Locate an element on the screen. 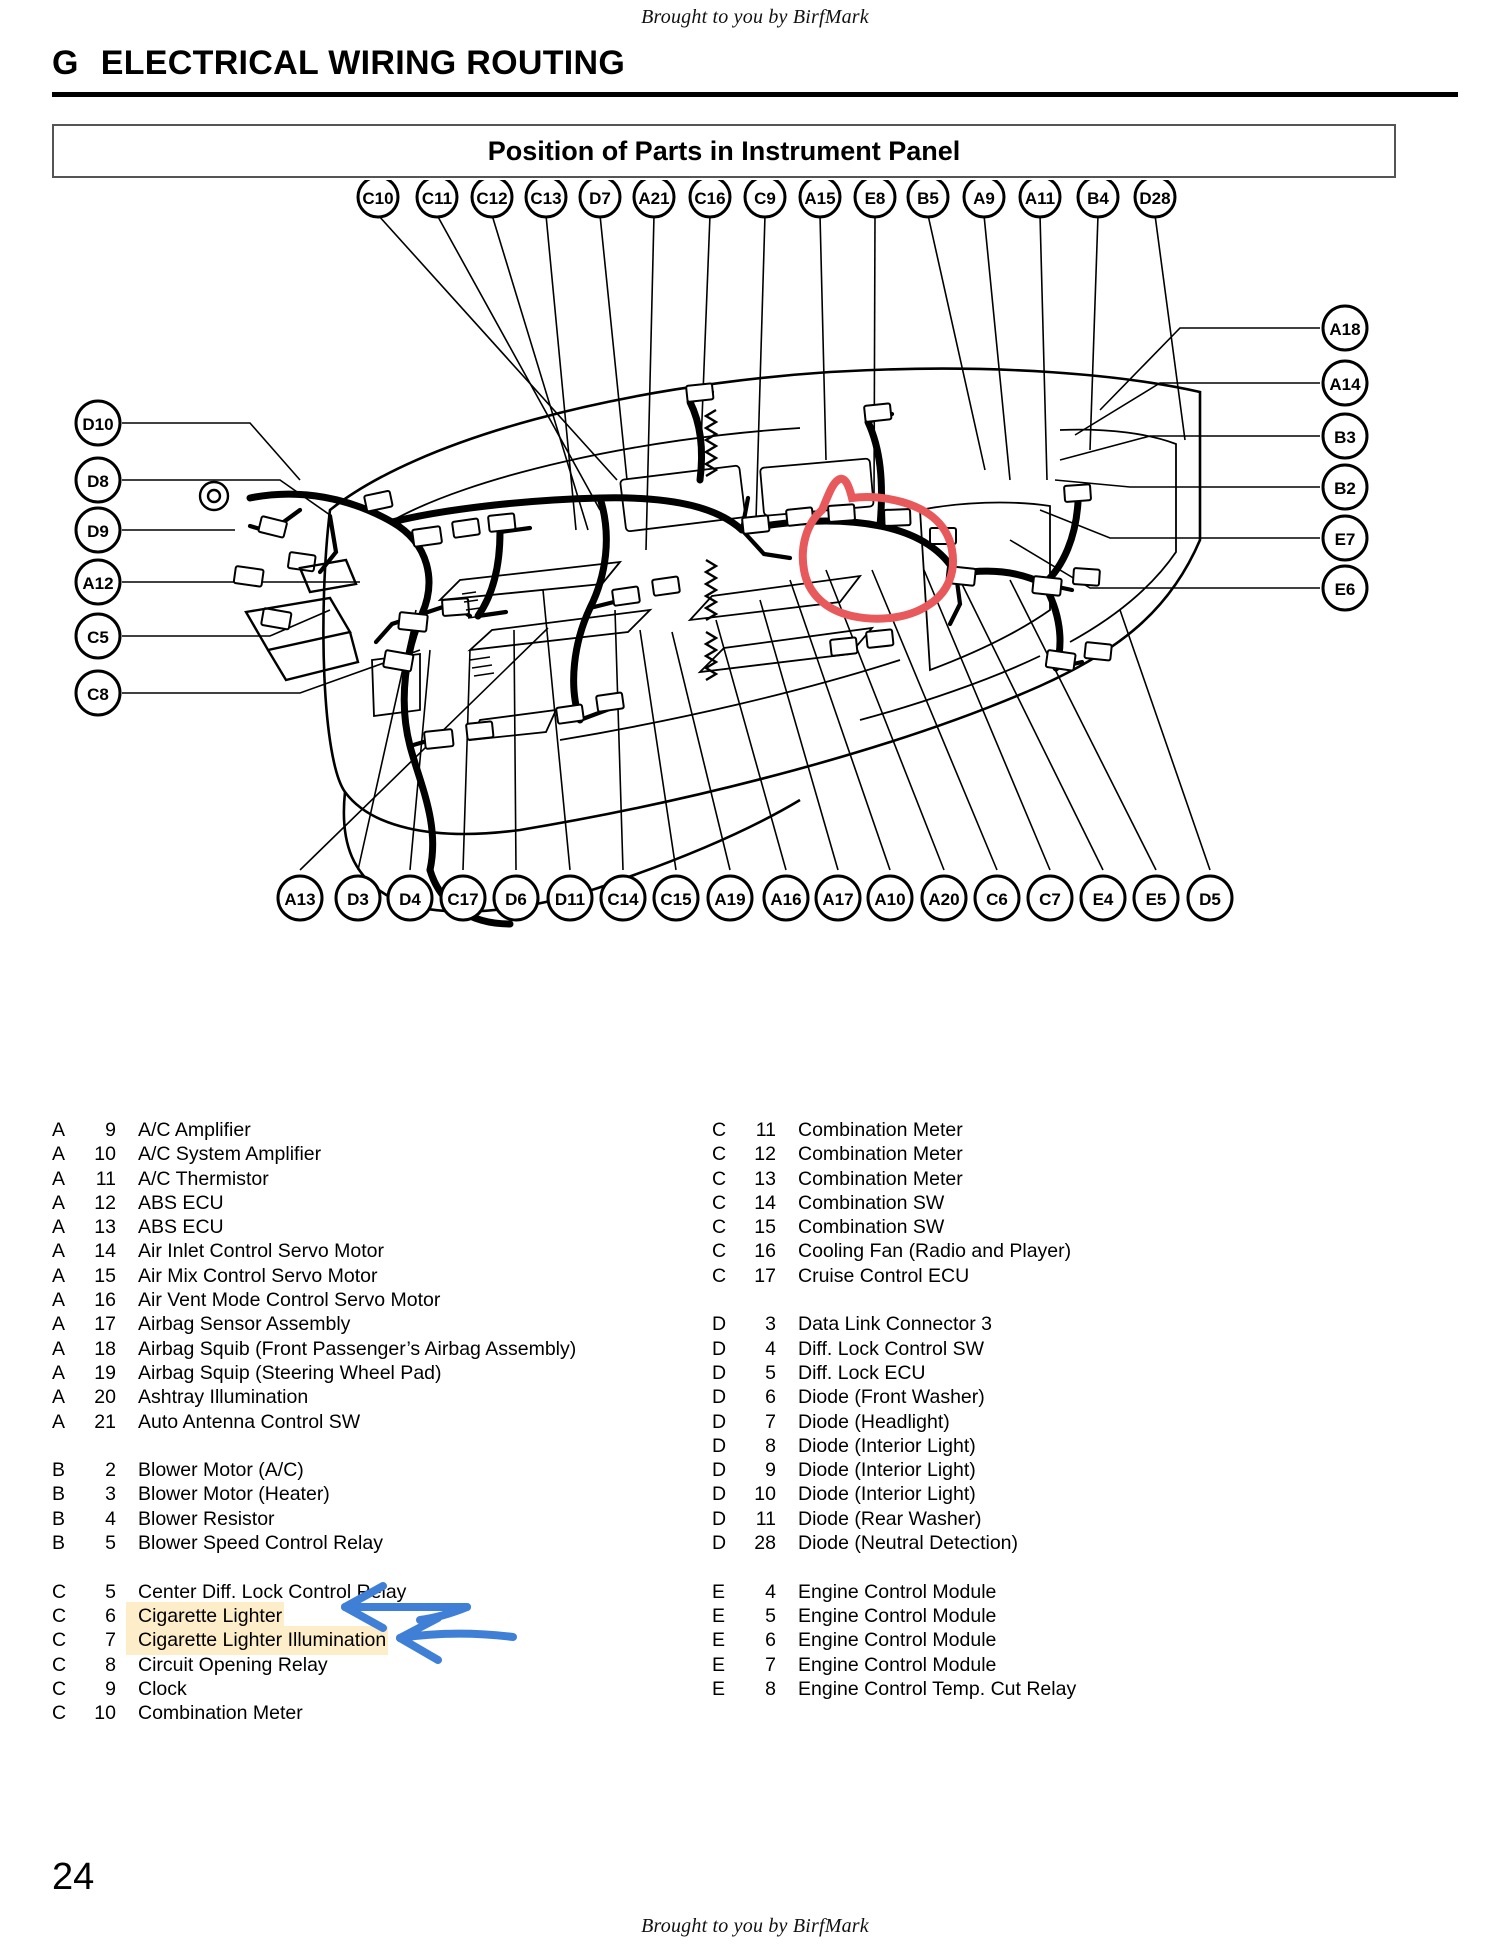 The height and width of the screenshot is (1954, 1510). legend-part-name: Air Inlet Control Servo Motor is located at coordinates (261, 1251).